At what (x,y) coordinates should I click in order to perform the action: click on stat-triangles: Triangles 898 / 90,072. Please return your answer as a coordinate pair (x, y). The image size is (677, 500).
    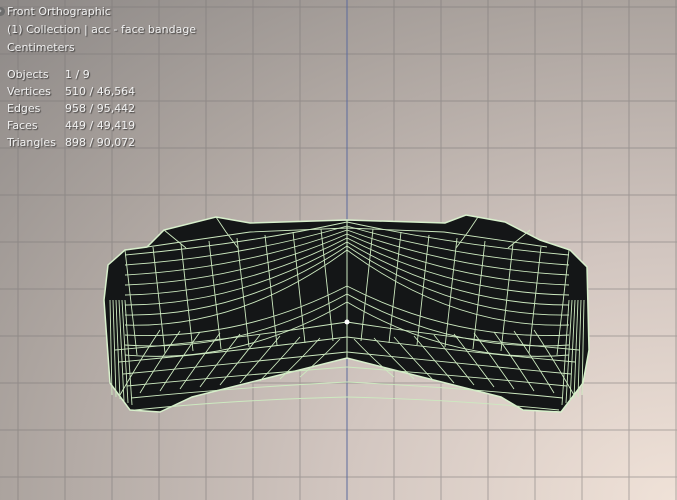
    Looking at the image, I should click on (71, 142).